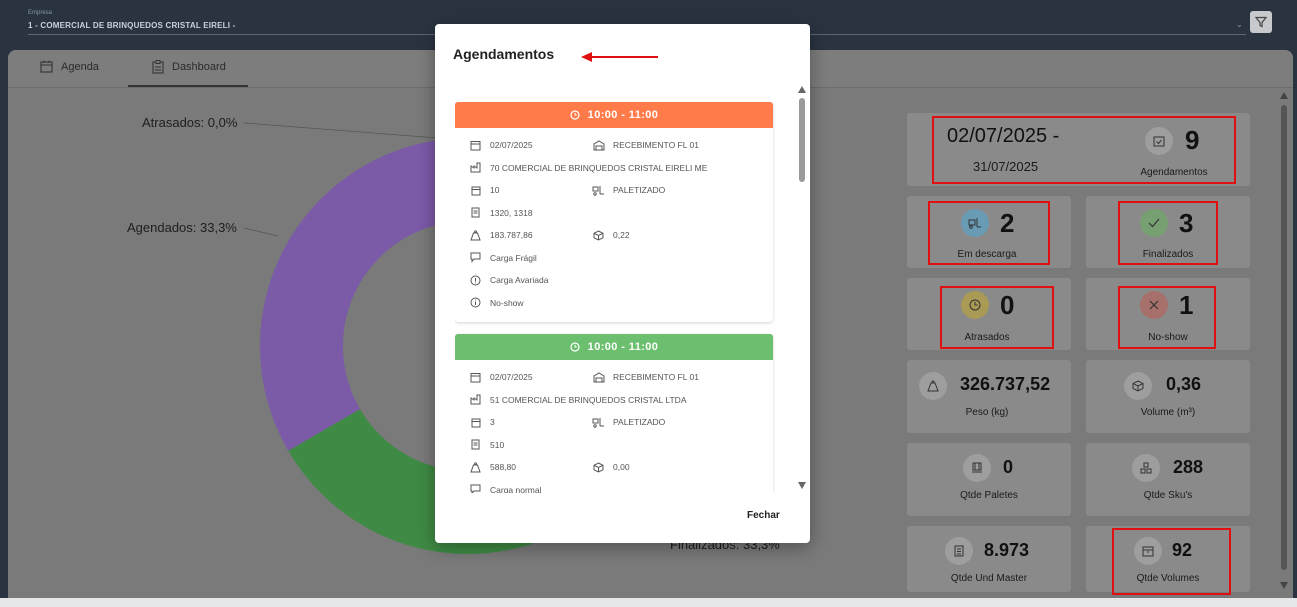 This screenshot has width=1297, height=607. Describe the element at coordinates (504, 54) in the screenshot. I see `modal-title: Agendamentos` at that location.